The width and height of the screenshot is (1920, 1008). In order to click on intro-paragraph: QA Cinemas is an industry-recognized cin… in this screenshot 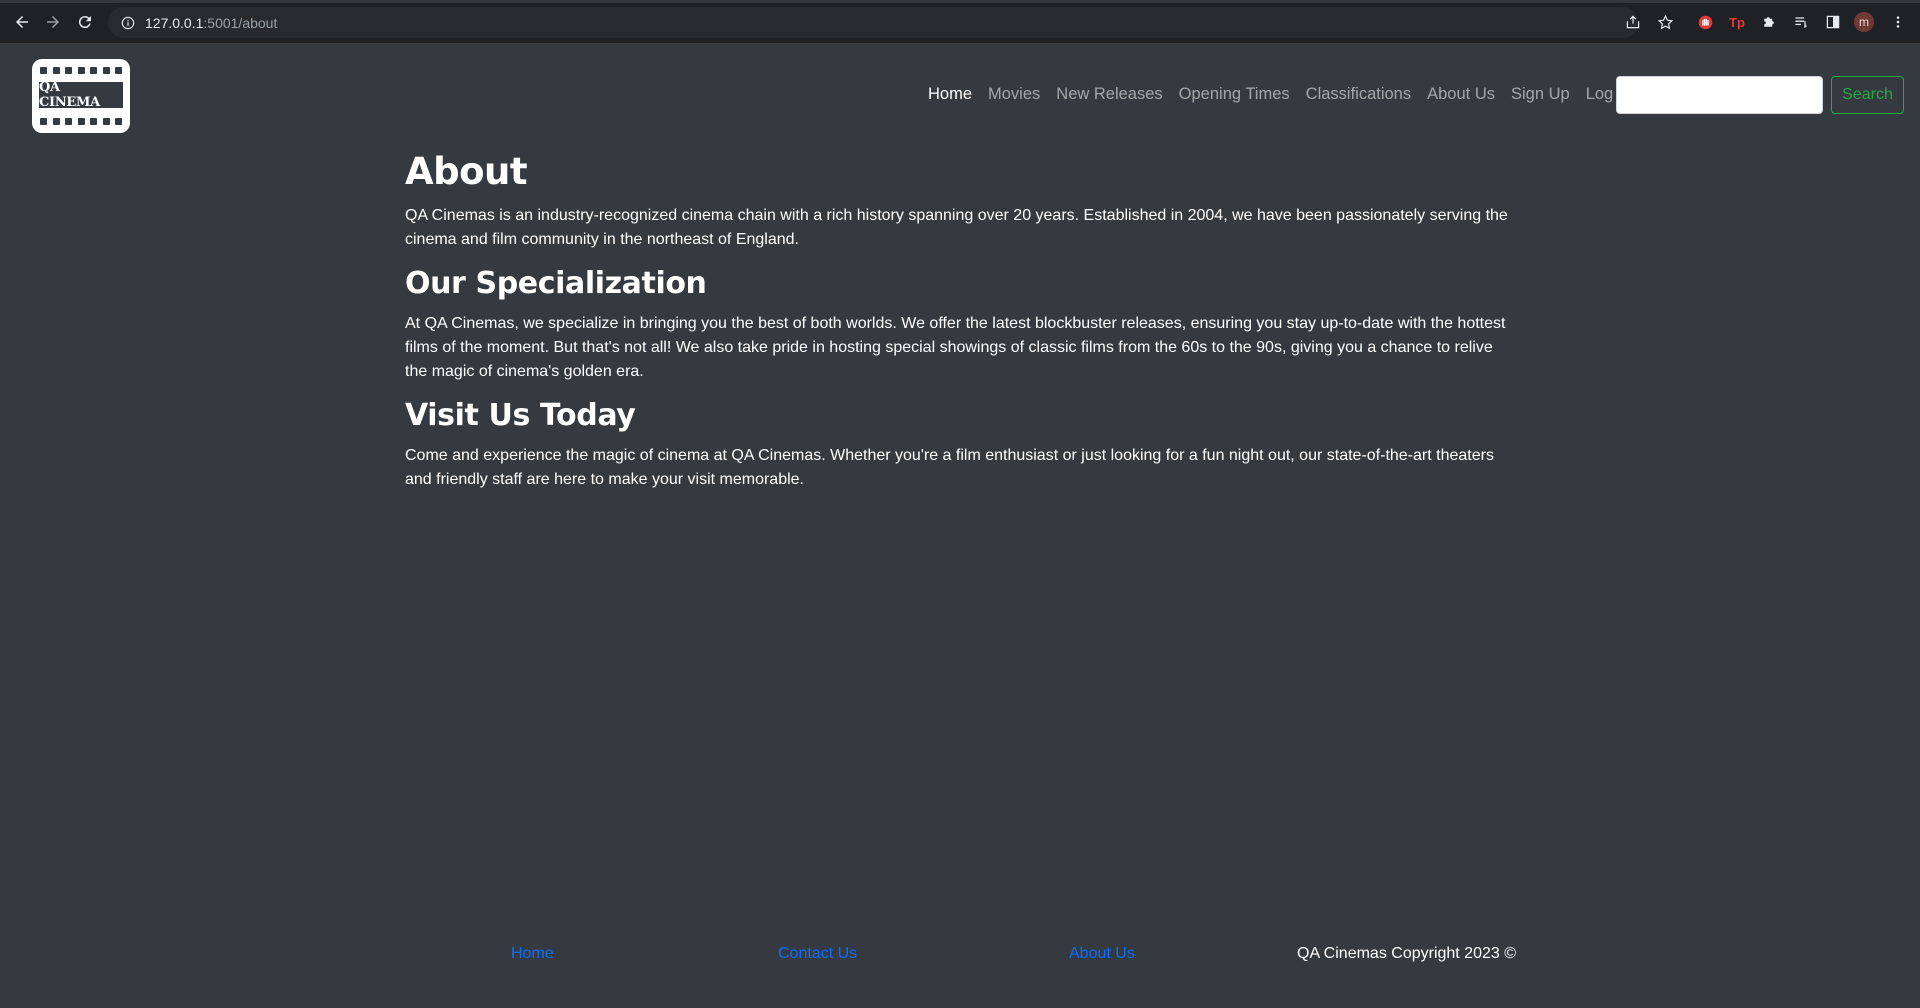, I will do `click(956, 227)`.